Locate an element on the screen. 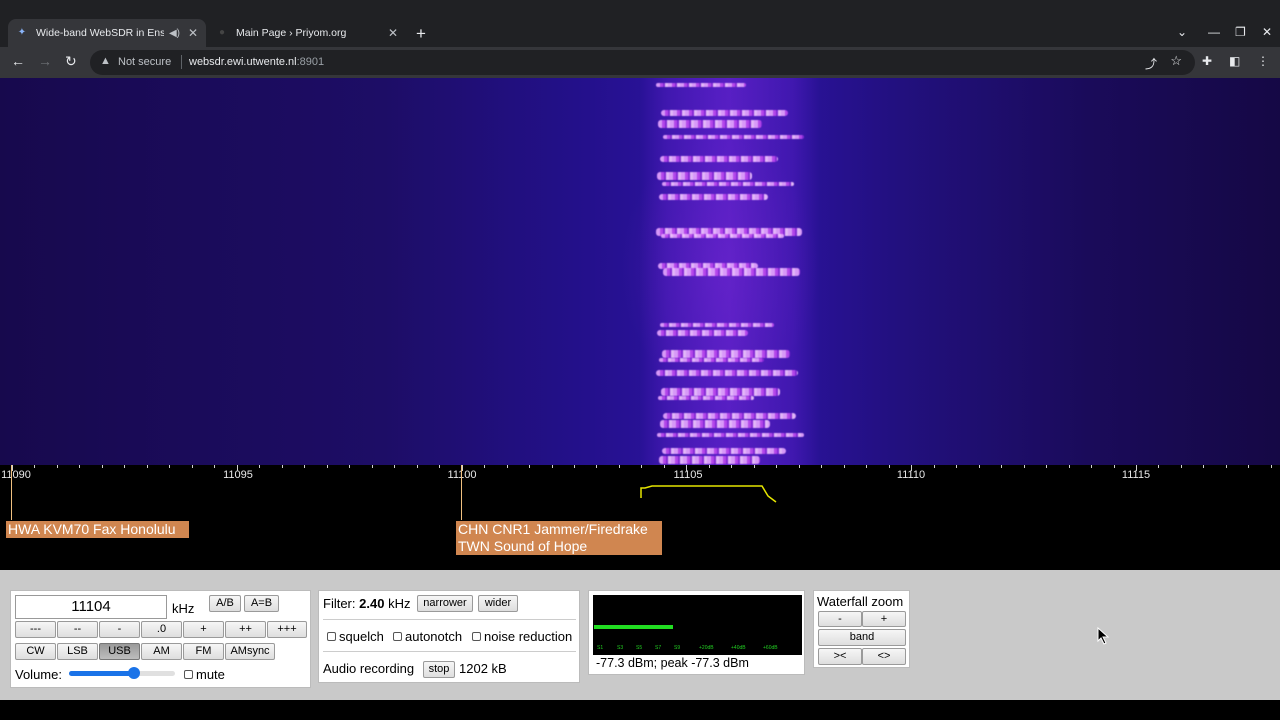 Image resolution: width=1280 pixels, height=720 pixels. step-up-large-button: +++ is located at coordinates (287, 629).